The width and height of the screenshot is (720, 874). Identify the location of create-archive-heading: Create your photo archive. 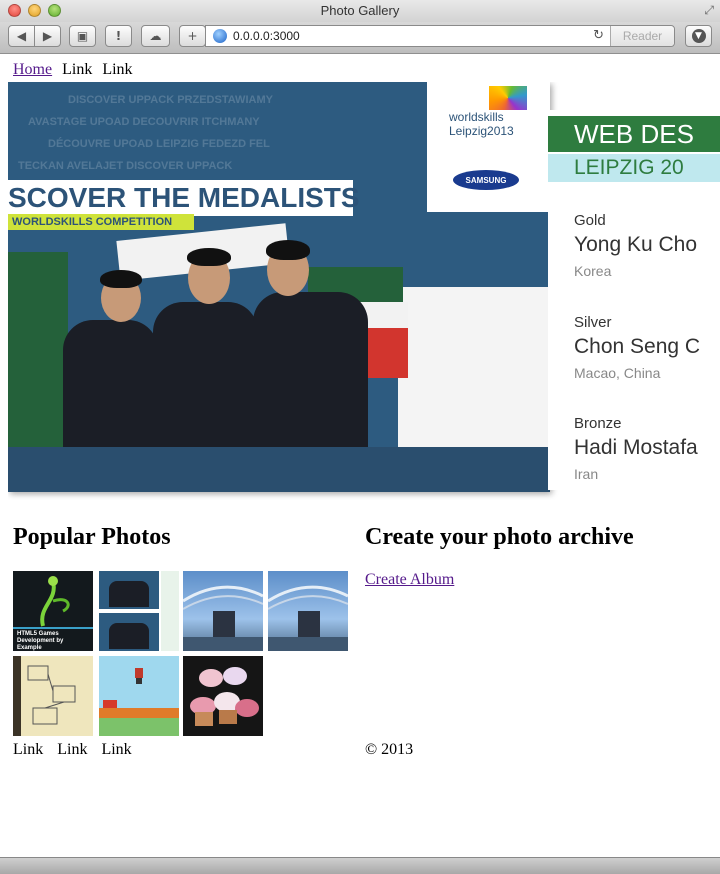
(499, 537).